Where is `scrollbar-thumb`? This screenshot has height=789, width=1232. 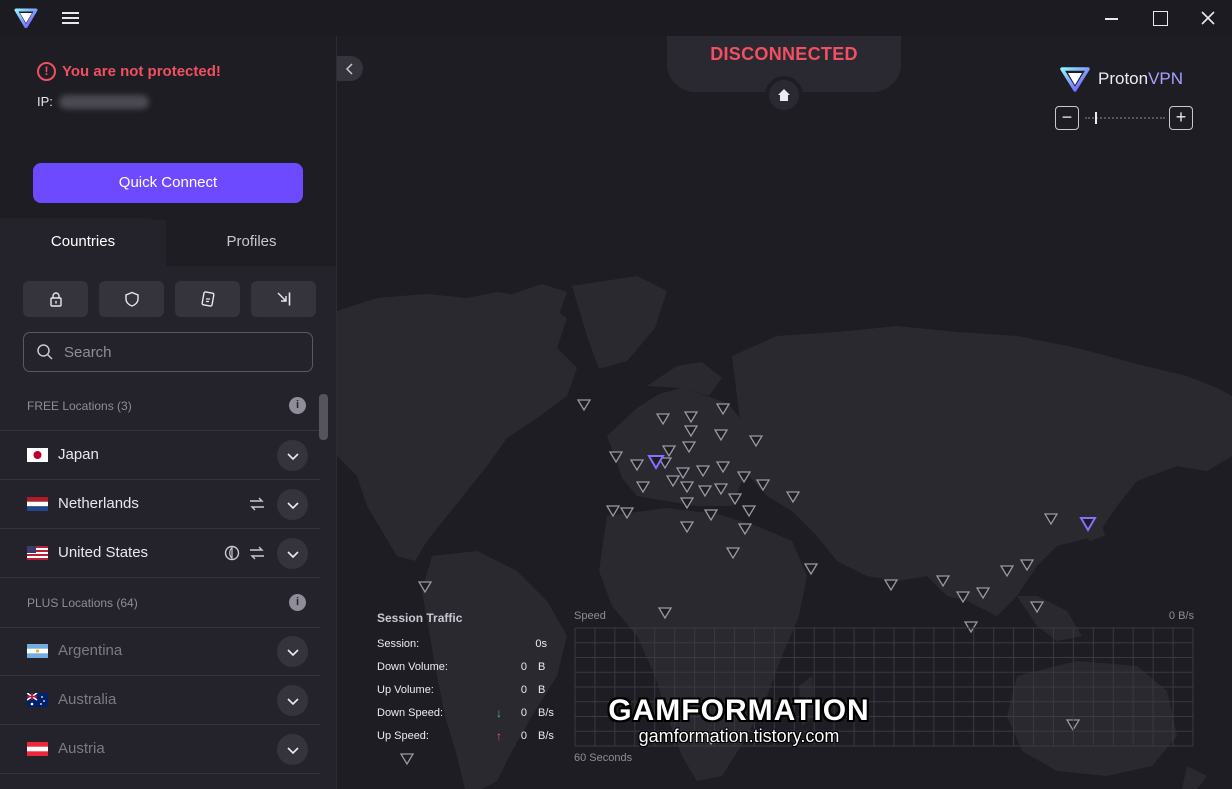 scrollbar-thumb is located at coordinates (323, 417).